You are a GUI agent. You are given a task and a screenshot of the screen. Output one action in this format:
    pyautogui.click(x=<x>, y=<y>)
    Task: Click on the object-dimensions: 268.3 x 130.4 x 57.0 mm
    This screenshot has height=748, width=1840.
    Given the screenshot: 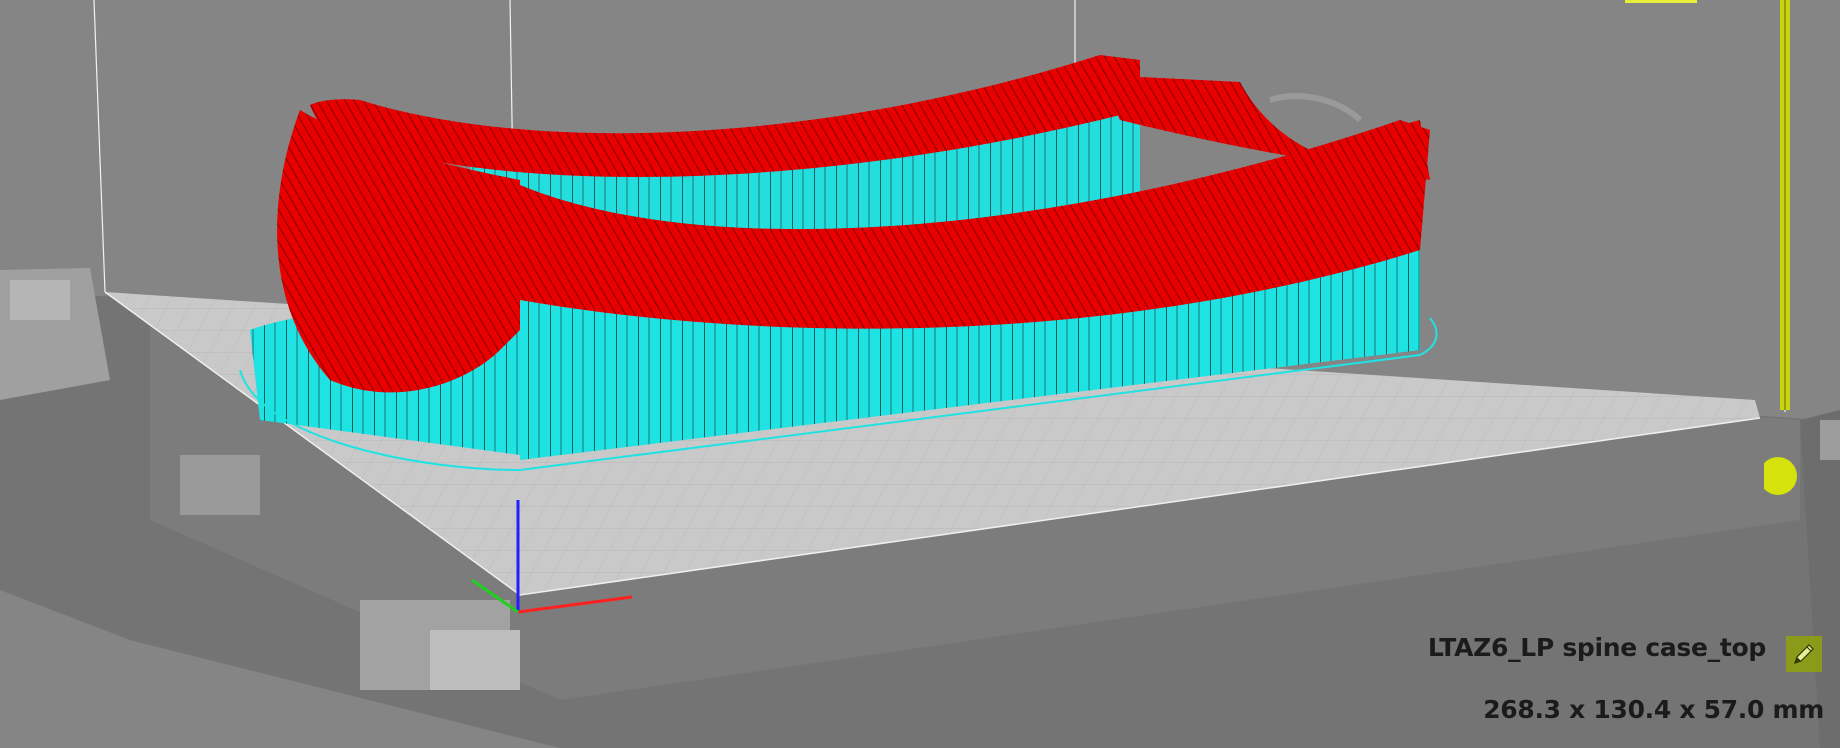 What is the action you would take?
    pyautogui.click(x=1653, y=709)
    